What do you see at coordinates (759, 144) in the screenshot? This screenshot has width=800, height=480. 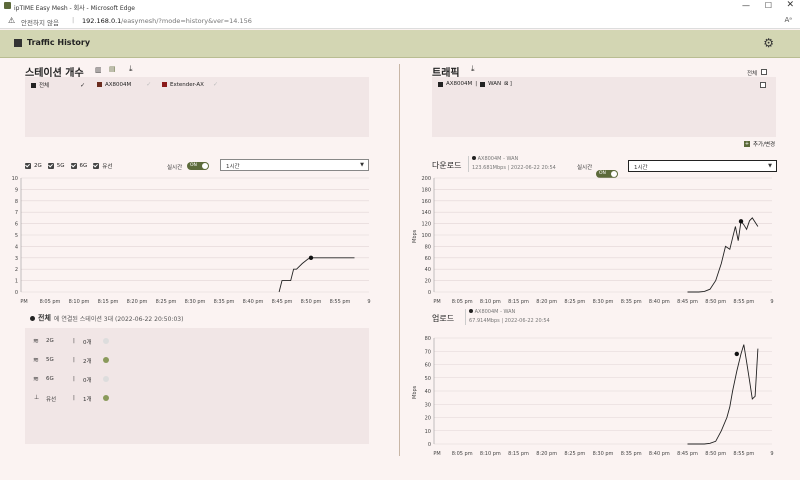 I see `add-change-button: + 추가/변경` at bounding box center [759, 144].